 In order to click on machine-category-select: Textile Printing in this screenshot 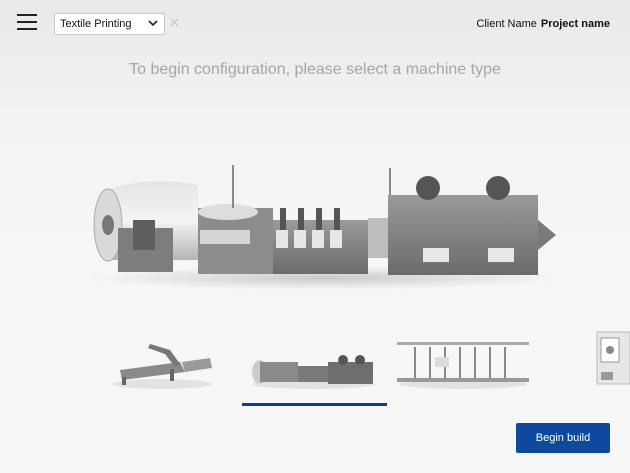, I will do `click(109, 24)`.